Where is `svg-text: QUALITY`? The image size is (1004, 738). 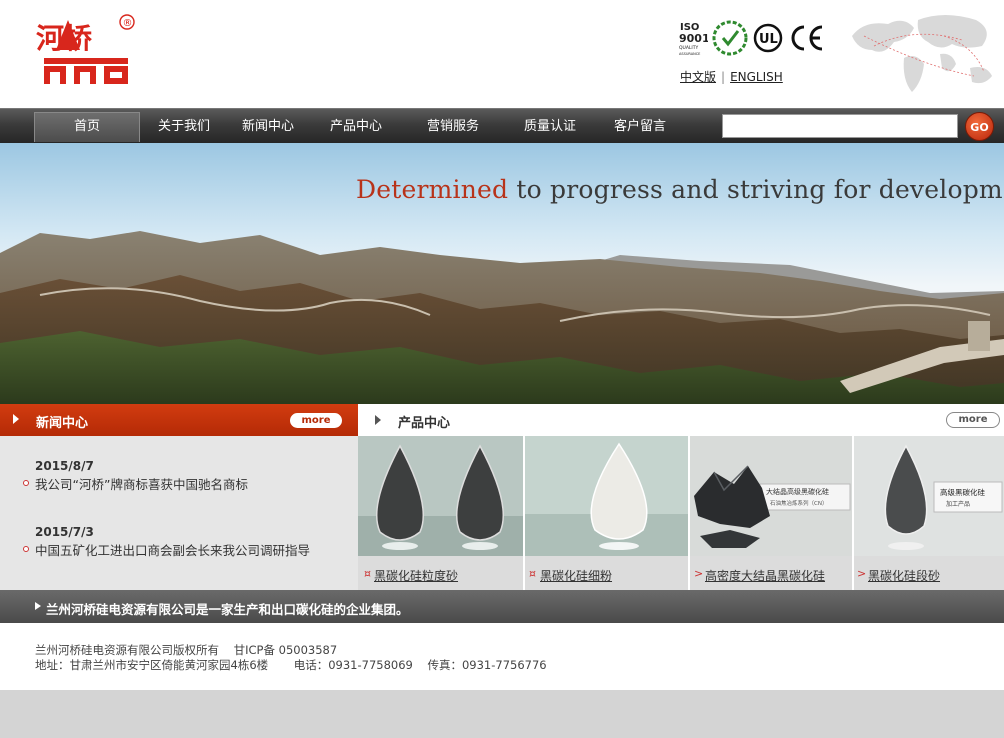 svg-text: QUALITY is located at coordinates (688, 48).